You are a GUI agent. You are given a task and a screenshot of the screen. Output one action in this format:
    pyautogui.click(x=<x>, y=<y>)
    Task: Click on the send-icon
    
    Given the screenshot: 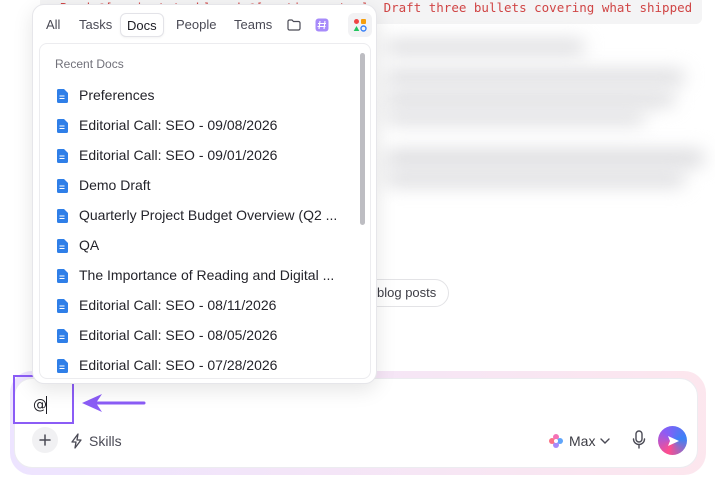 What is the action you would take?
    pyautogui.click(x=673, y=440)
    